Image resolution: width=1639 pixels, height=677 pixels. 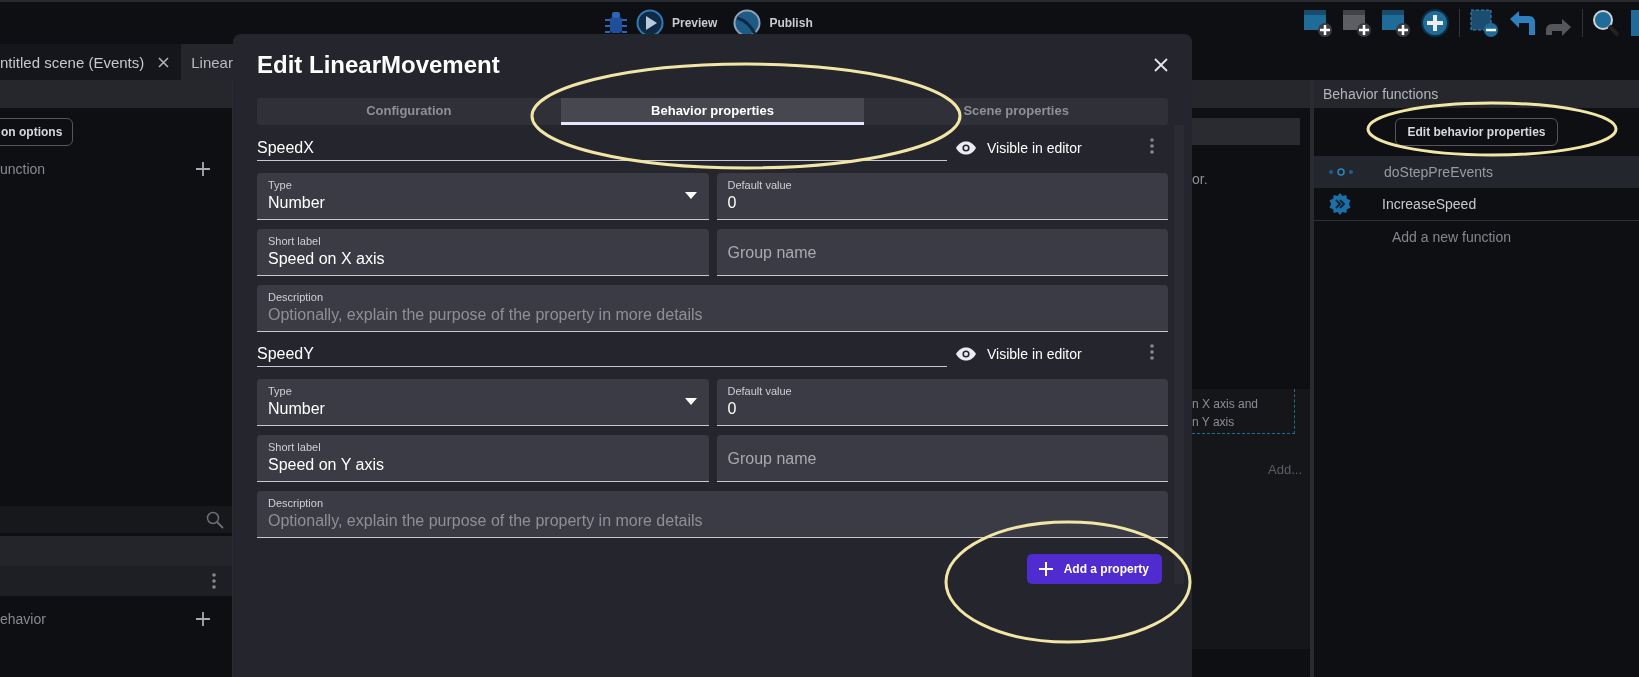 I want to click on dialog-tab: Configuration, so click(x=409, y=111).